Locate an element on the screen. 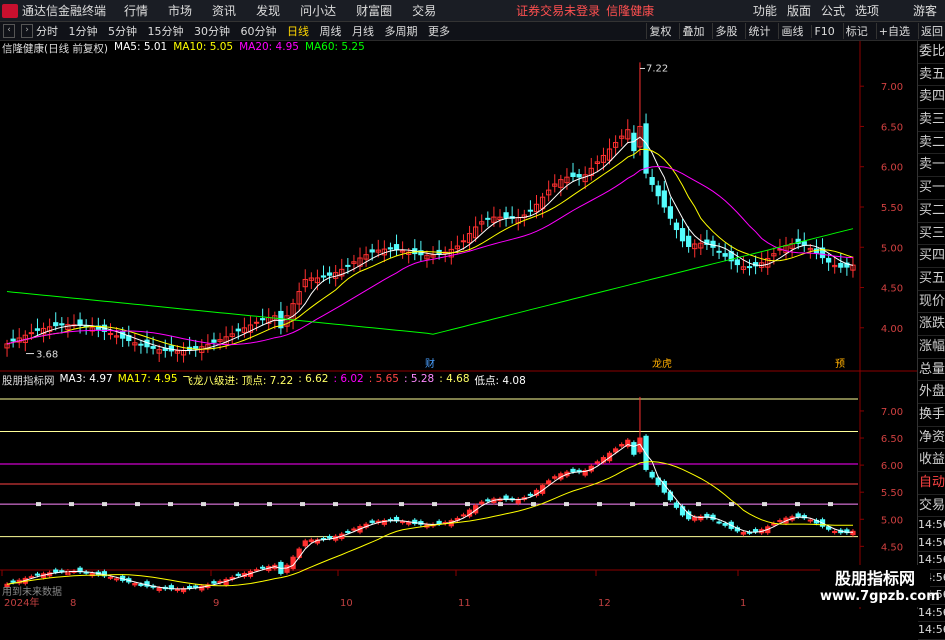  sub-ytick-label: 5.00 is located at coordinates (892, 520).